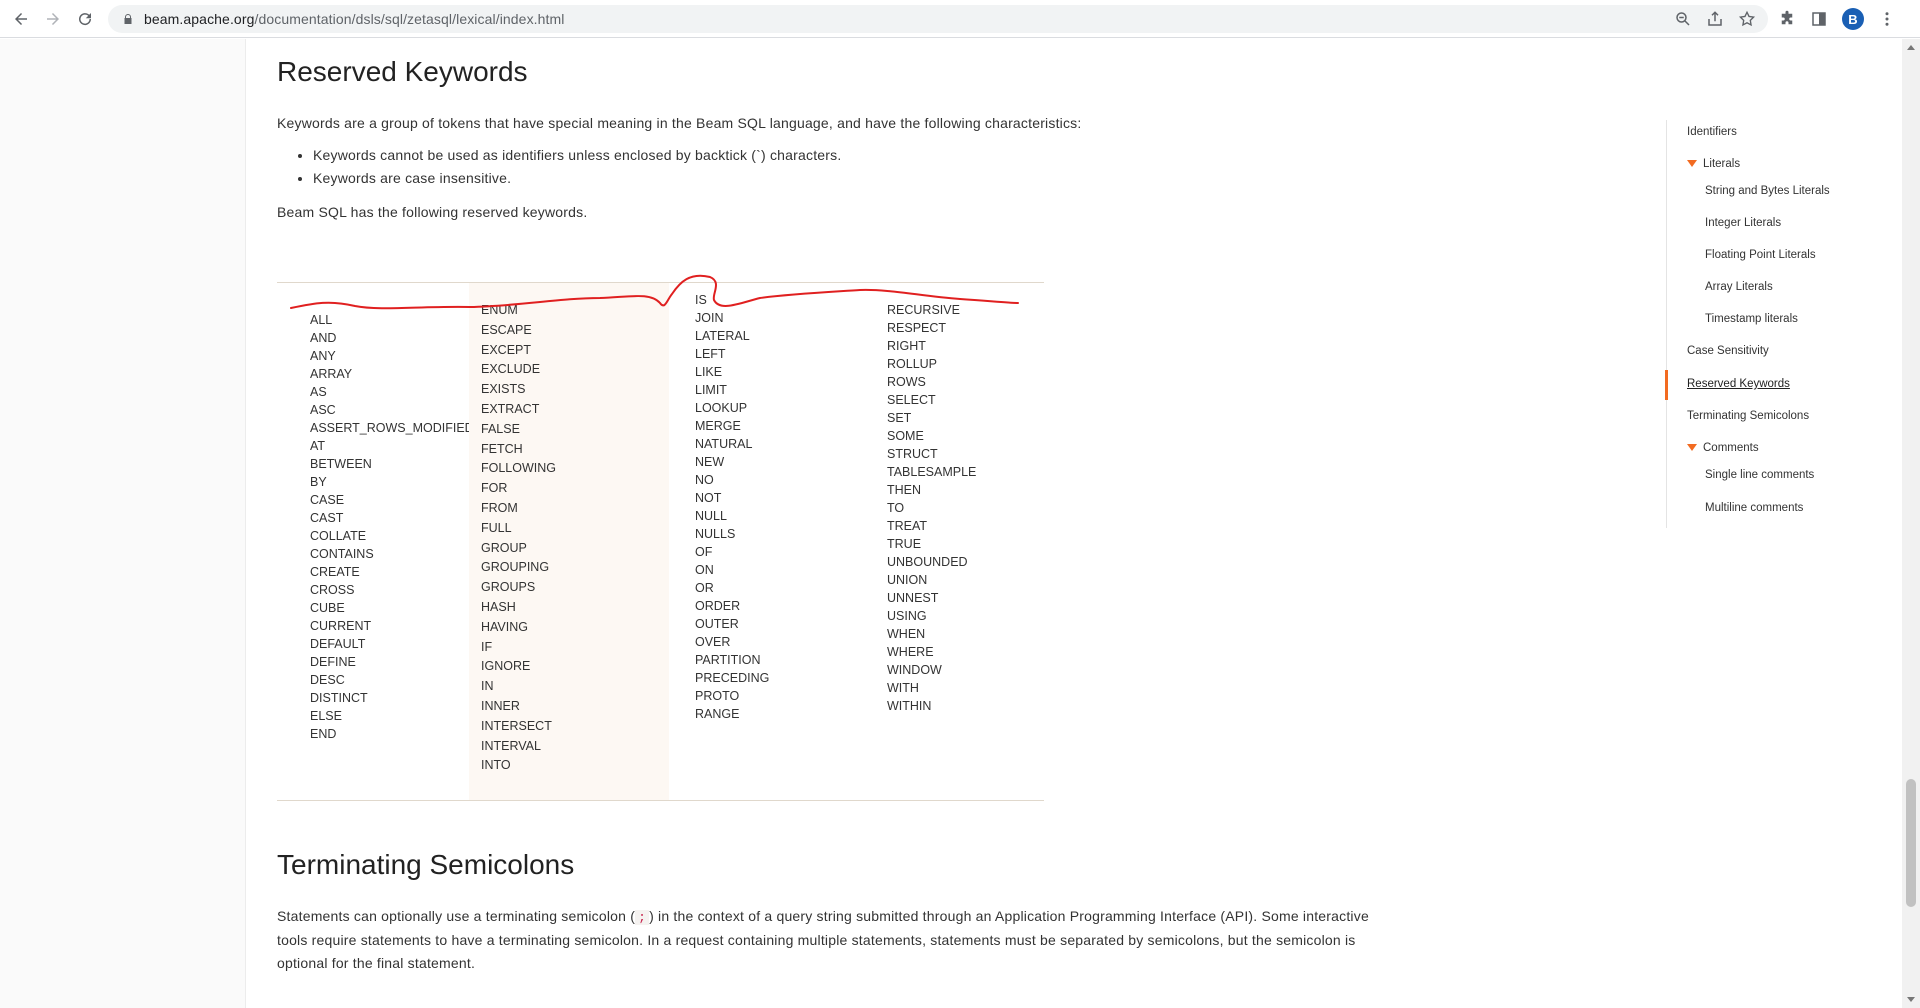 The height and width of the screenshot is (1008, 1920). I want to click on keyword-item: ON, so click(704, 570).